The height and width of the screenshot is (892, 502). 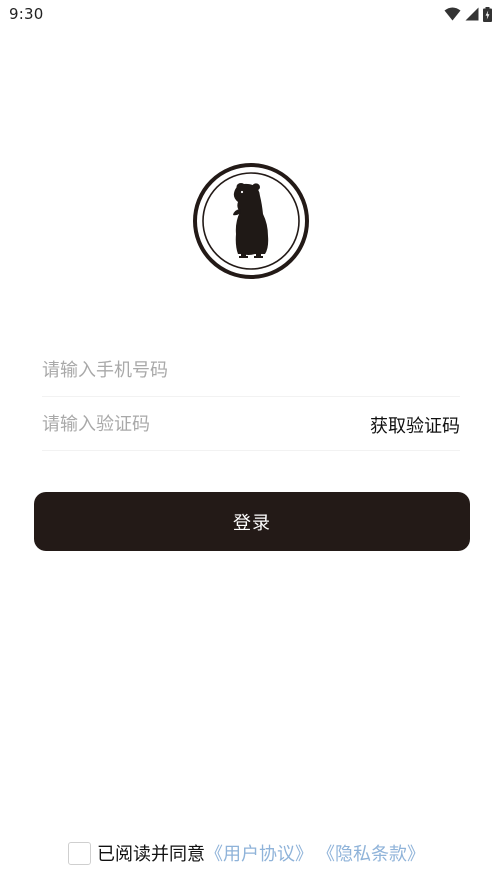 I want to click on status-icons, so click(x=468, y=14).